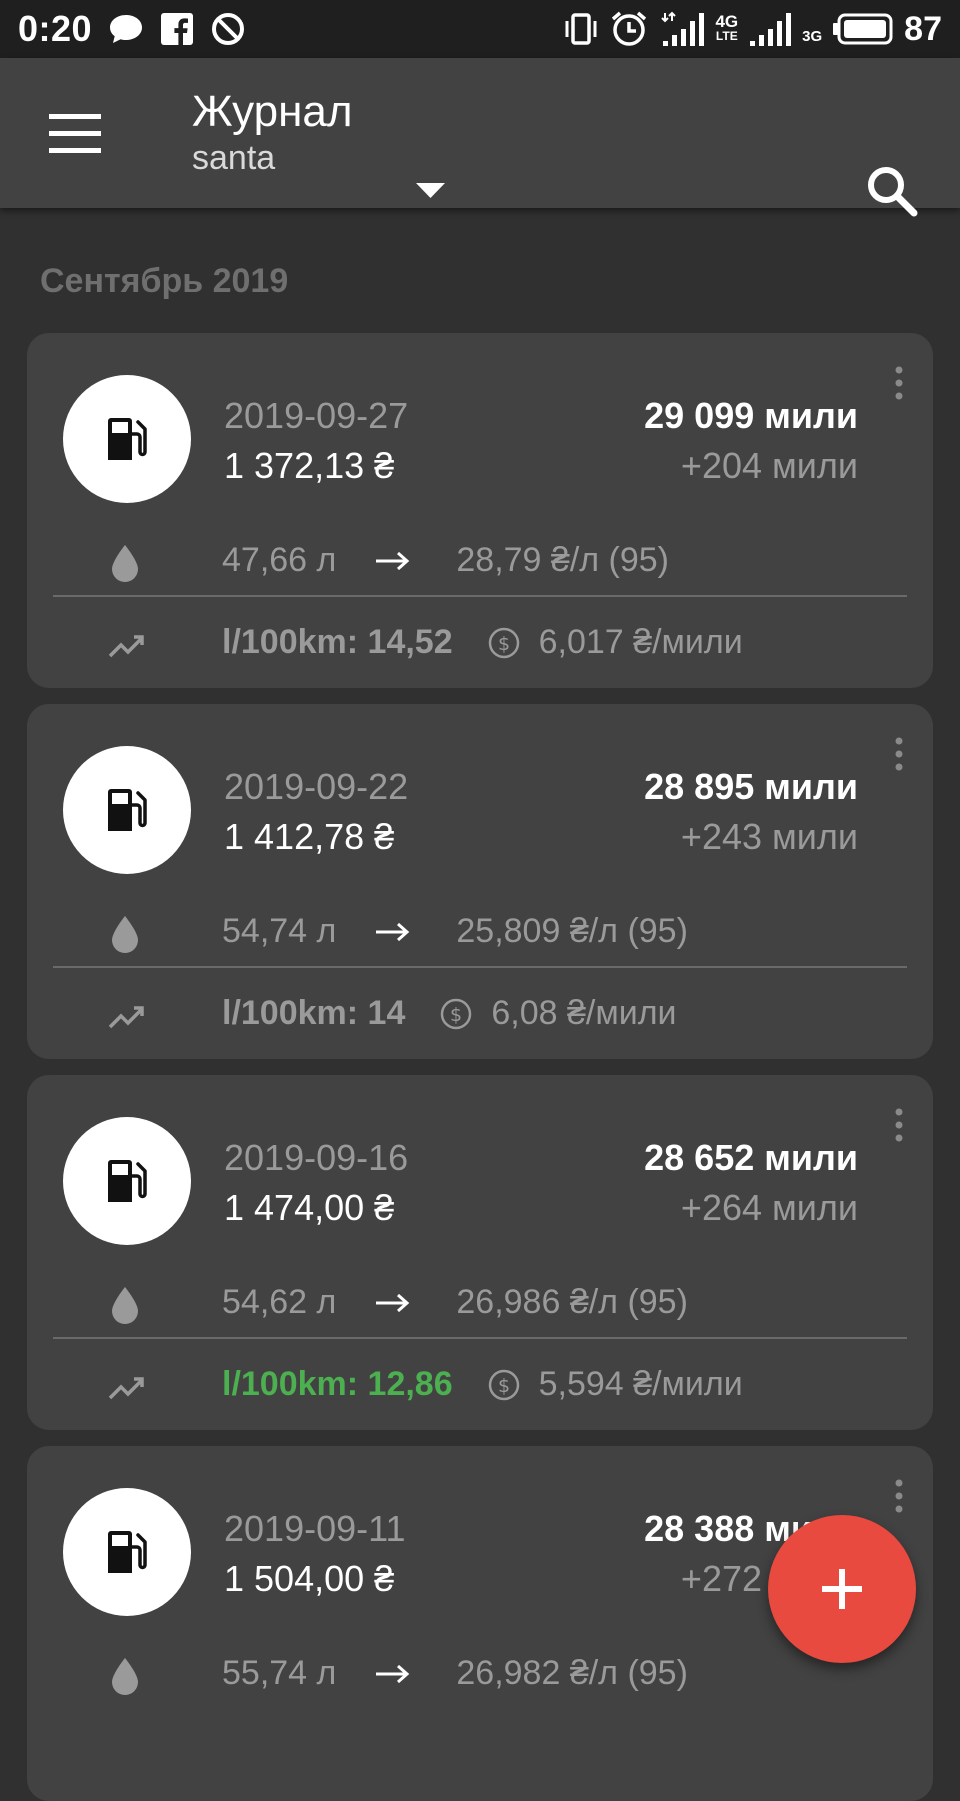 This screenshot has width=960, height=1801. I want to click on cost-per-distance: 6,017 ₴/мили, so click(640, 642).